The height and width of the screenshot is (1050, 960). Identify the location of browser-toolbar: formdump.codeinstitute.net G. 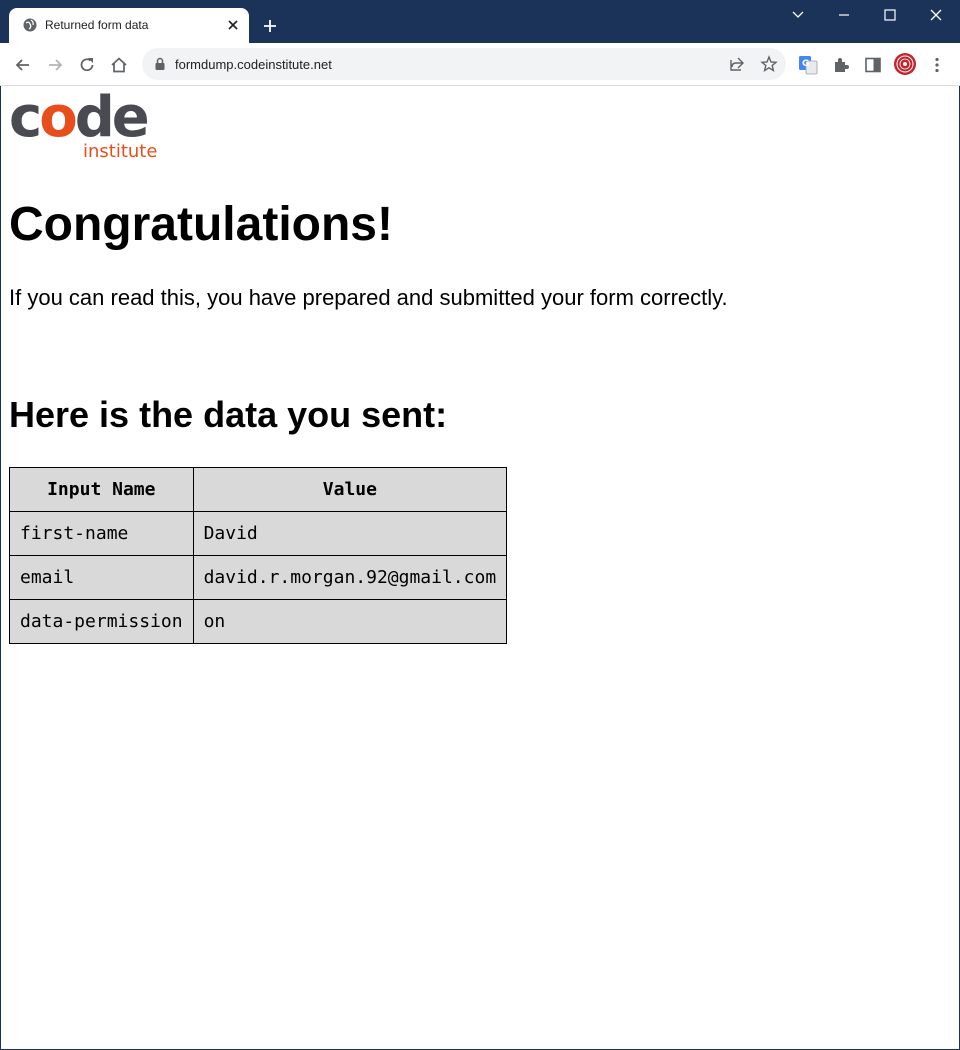
(480, 64).